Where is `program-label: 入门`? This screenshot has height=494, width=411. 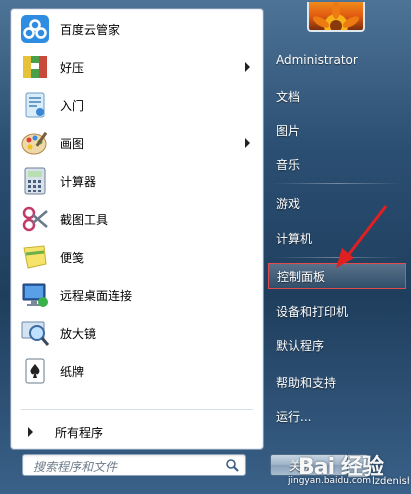
program-label: 入门 is located at coordinates (72, 105).